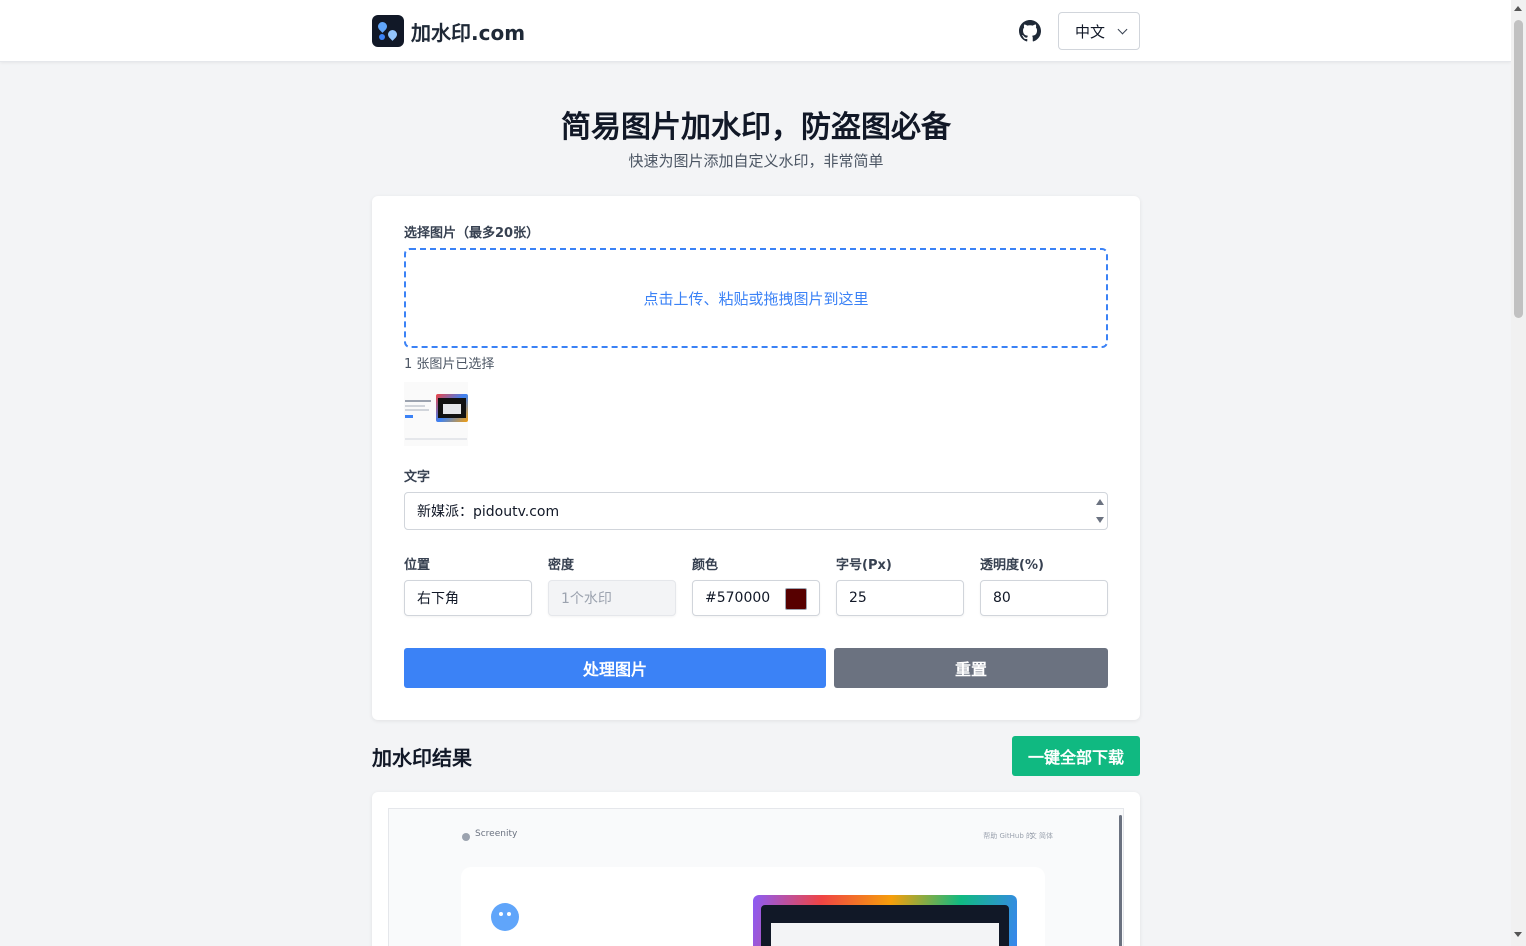  I want to click on preview-scrollbar, so click(1120, 880).